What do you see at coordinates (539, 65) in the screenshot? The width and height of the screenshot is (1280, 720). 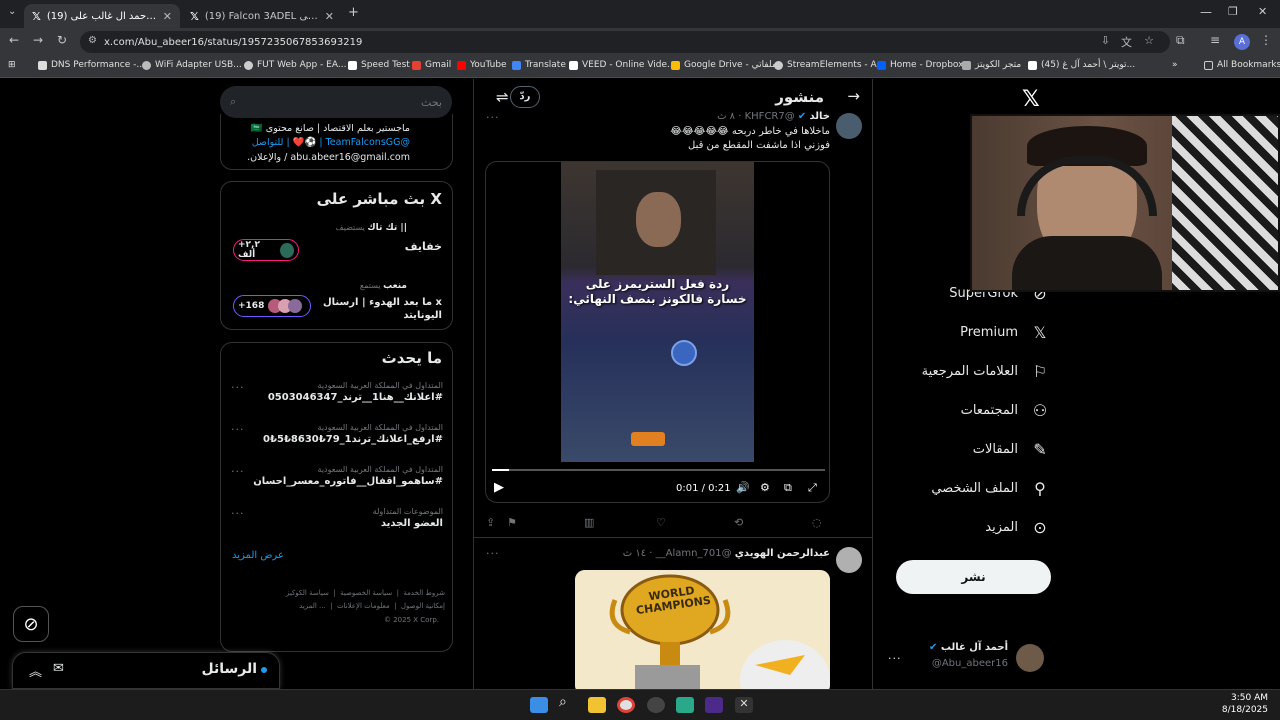 I see `bookmark-item: Translate` at bounding box center [539, 65].